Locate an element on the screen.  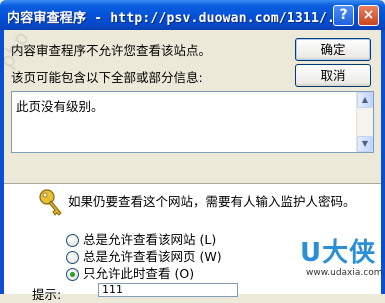
watermark-logo: U大侠 is located at coordinates (338, 253).